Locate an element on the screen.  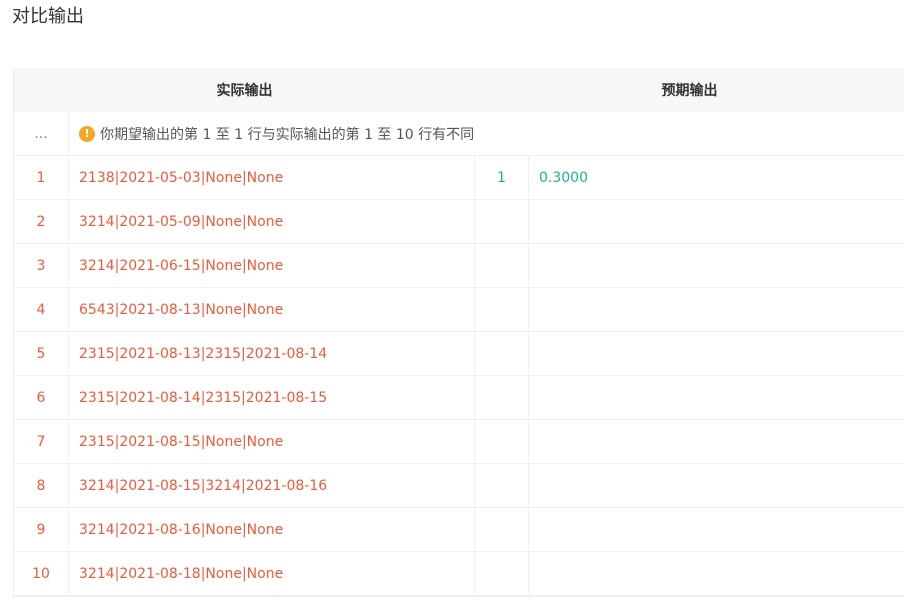
row-number: 5 is located at coordinates (41, 353).